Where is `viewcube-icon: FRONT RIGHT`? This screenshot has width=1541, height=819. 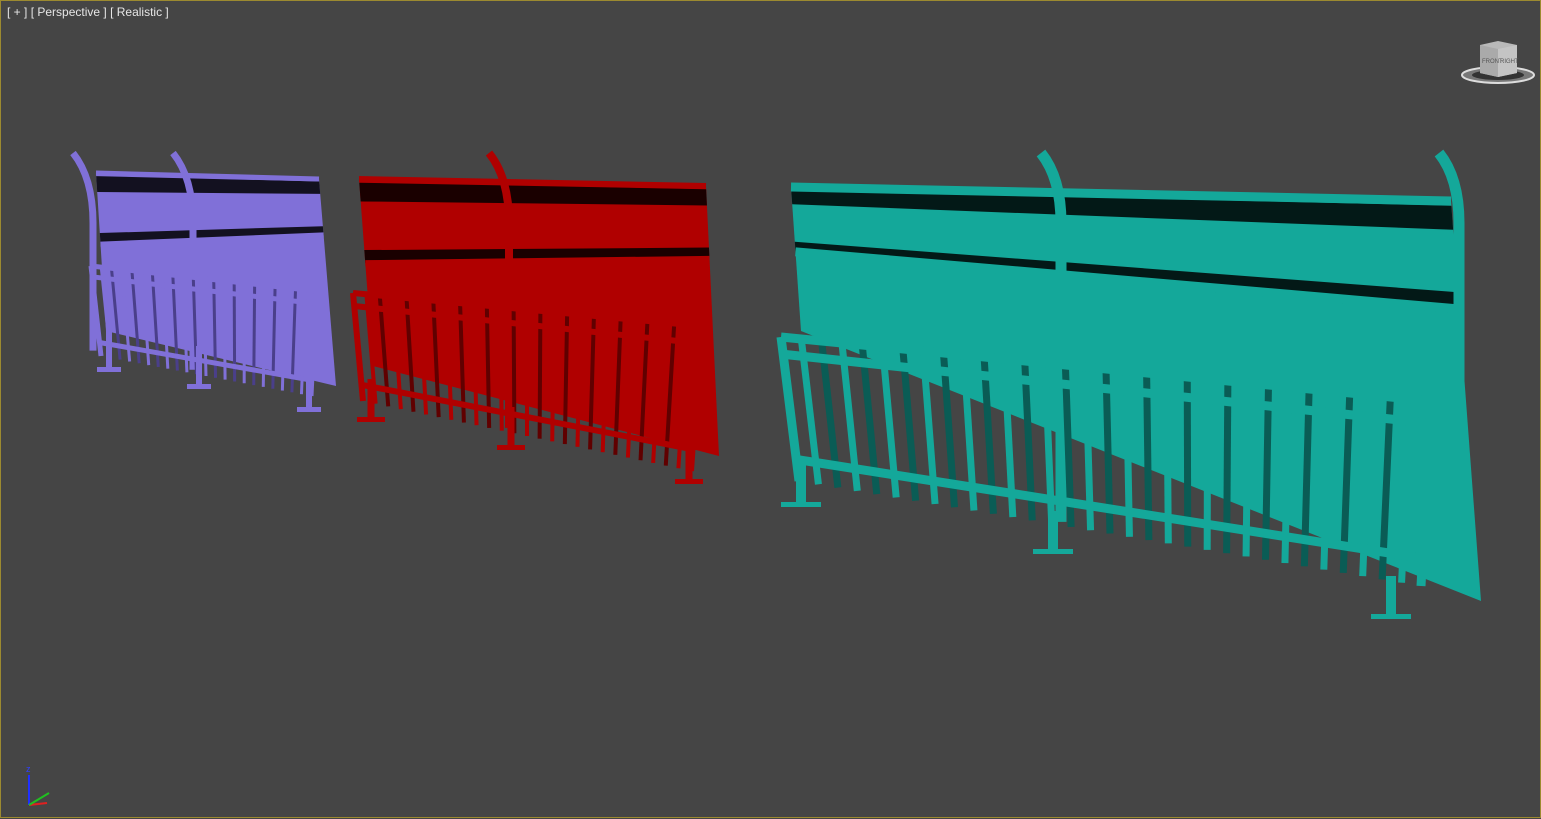 viewcube-icon: FRONT RIGHT is located at coordinates (1498, 61).